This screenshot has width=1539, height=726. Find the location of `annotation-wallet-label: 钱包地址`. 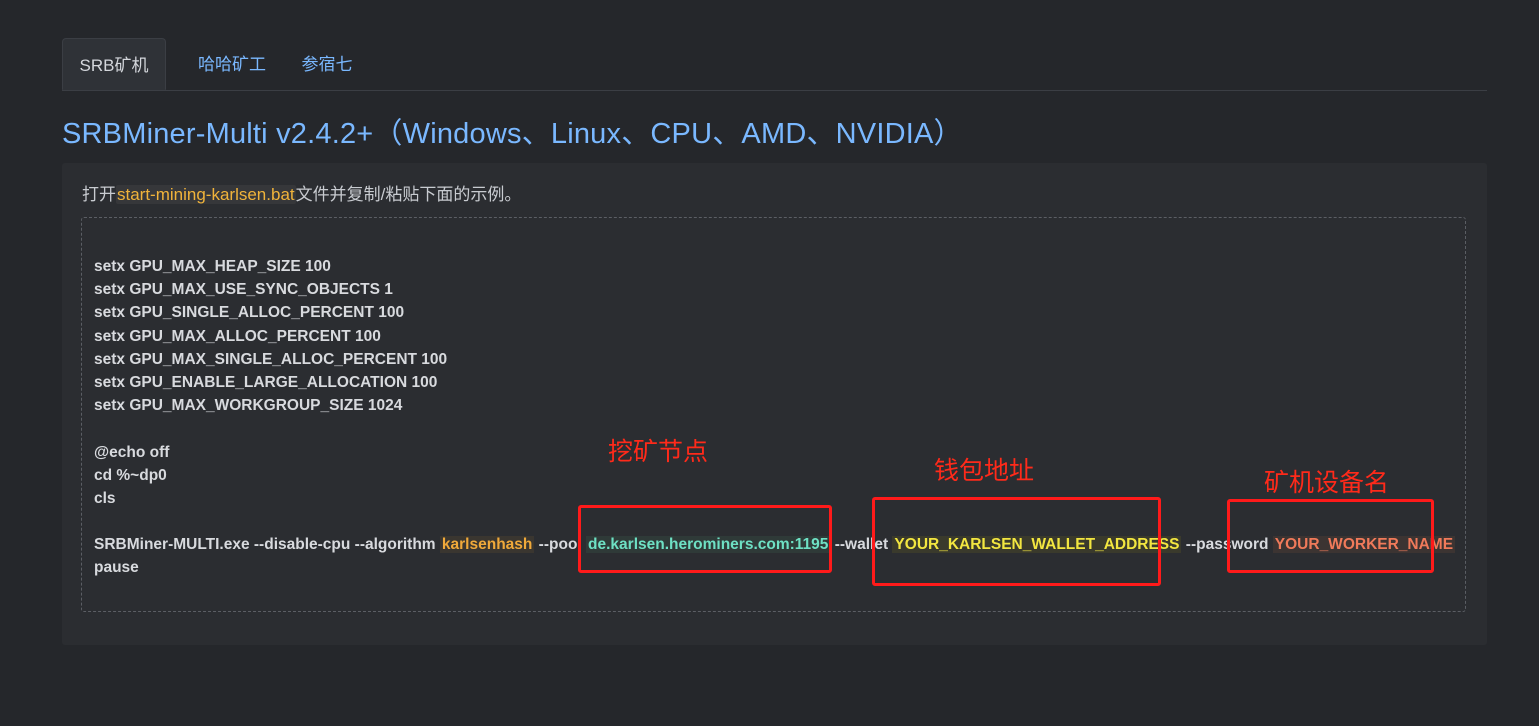

annotation-wallet-label: 钱包地址 is located at coordinates (984, 471).